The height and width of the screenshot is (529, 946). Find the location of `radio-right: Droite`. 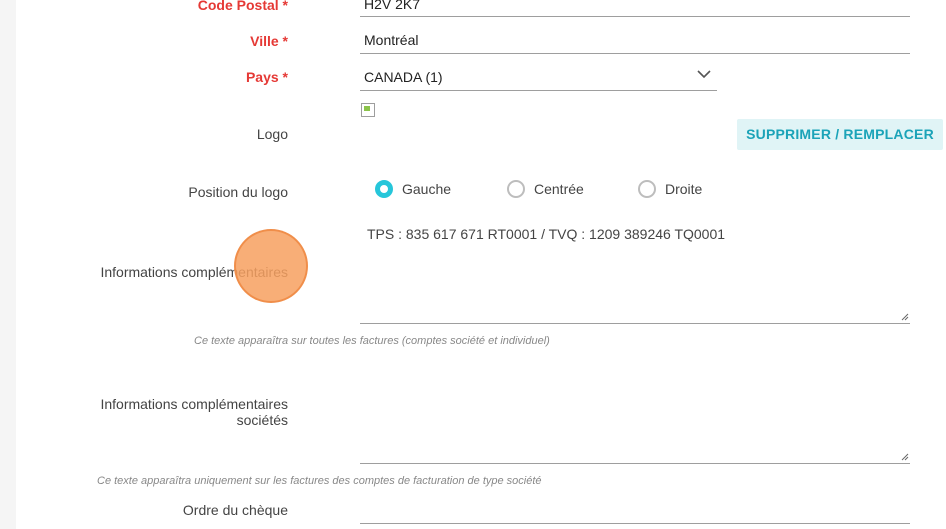

radio-right: Droite is located at coordinates (670, 189).